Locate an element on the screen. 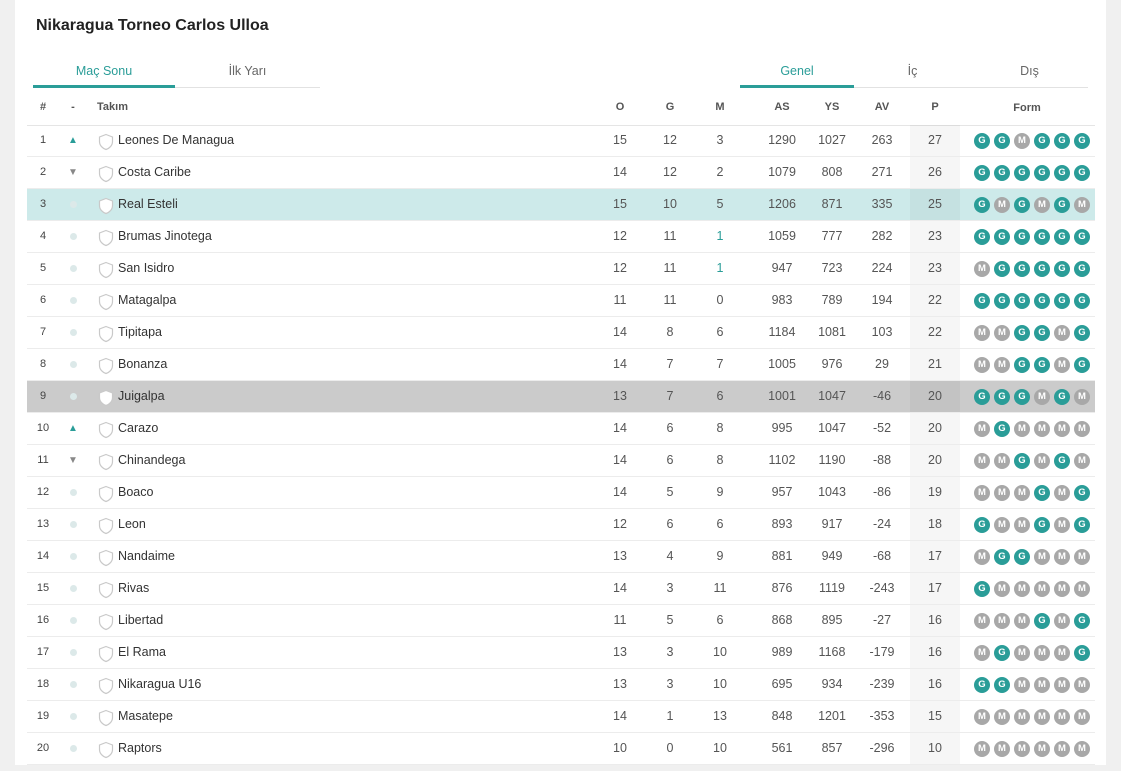  stat-m: 6 is located at coordinates (720, 620).